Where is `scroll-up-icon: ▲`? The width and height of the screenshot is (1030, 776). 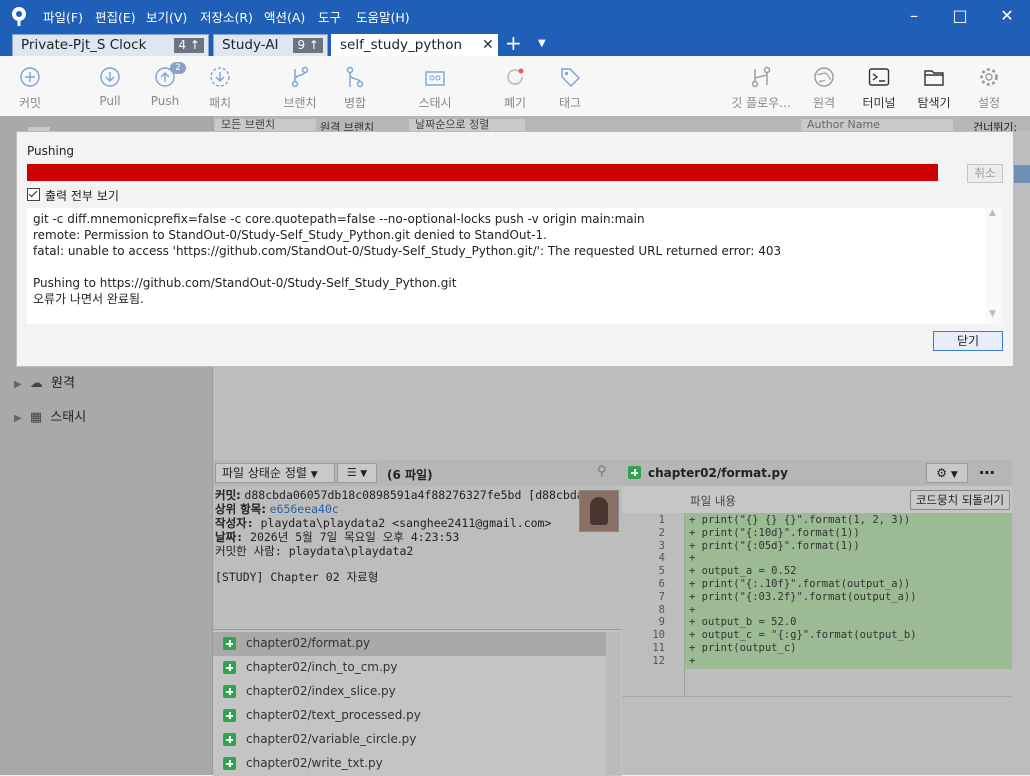 scroll-up-icon: ▲ is located at coordinates (992, 213).